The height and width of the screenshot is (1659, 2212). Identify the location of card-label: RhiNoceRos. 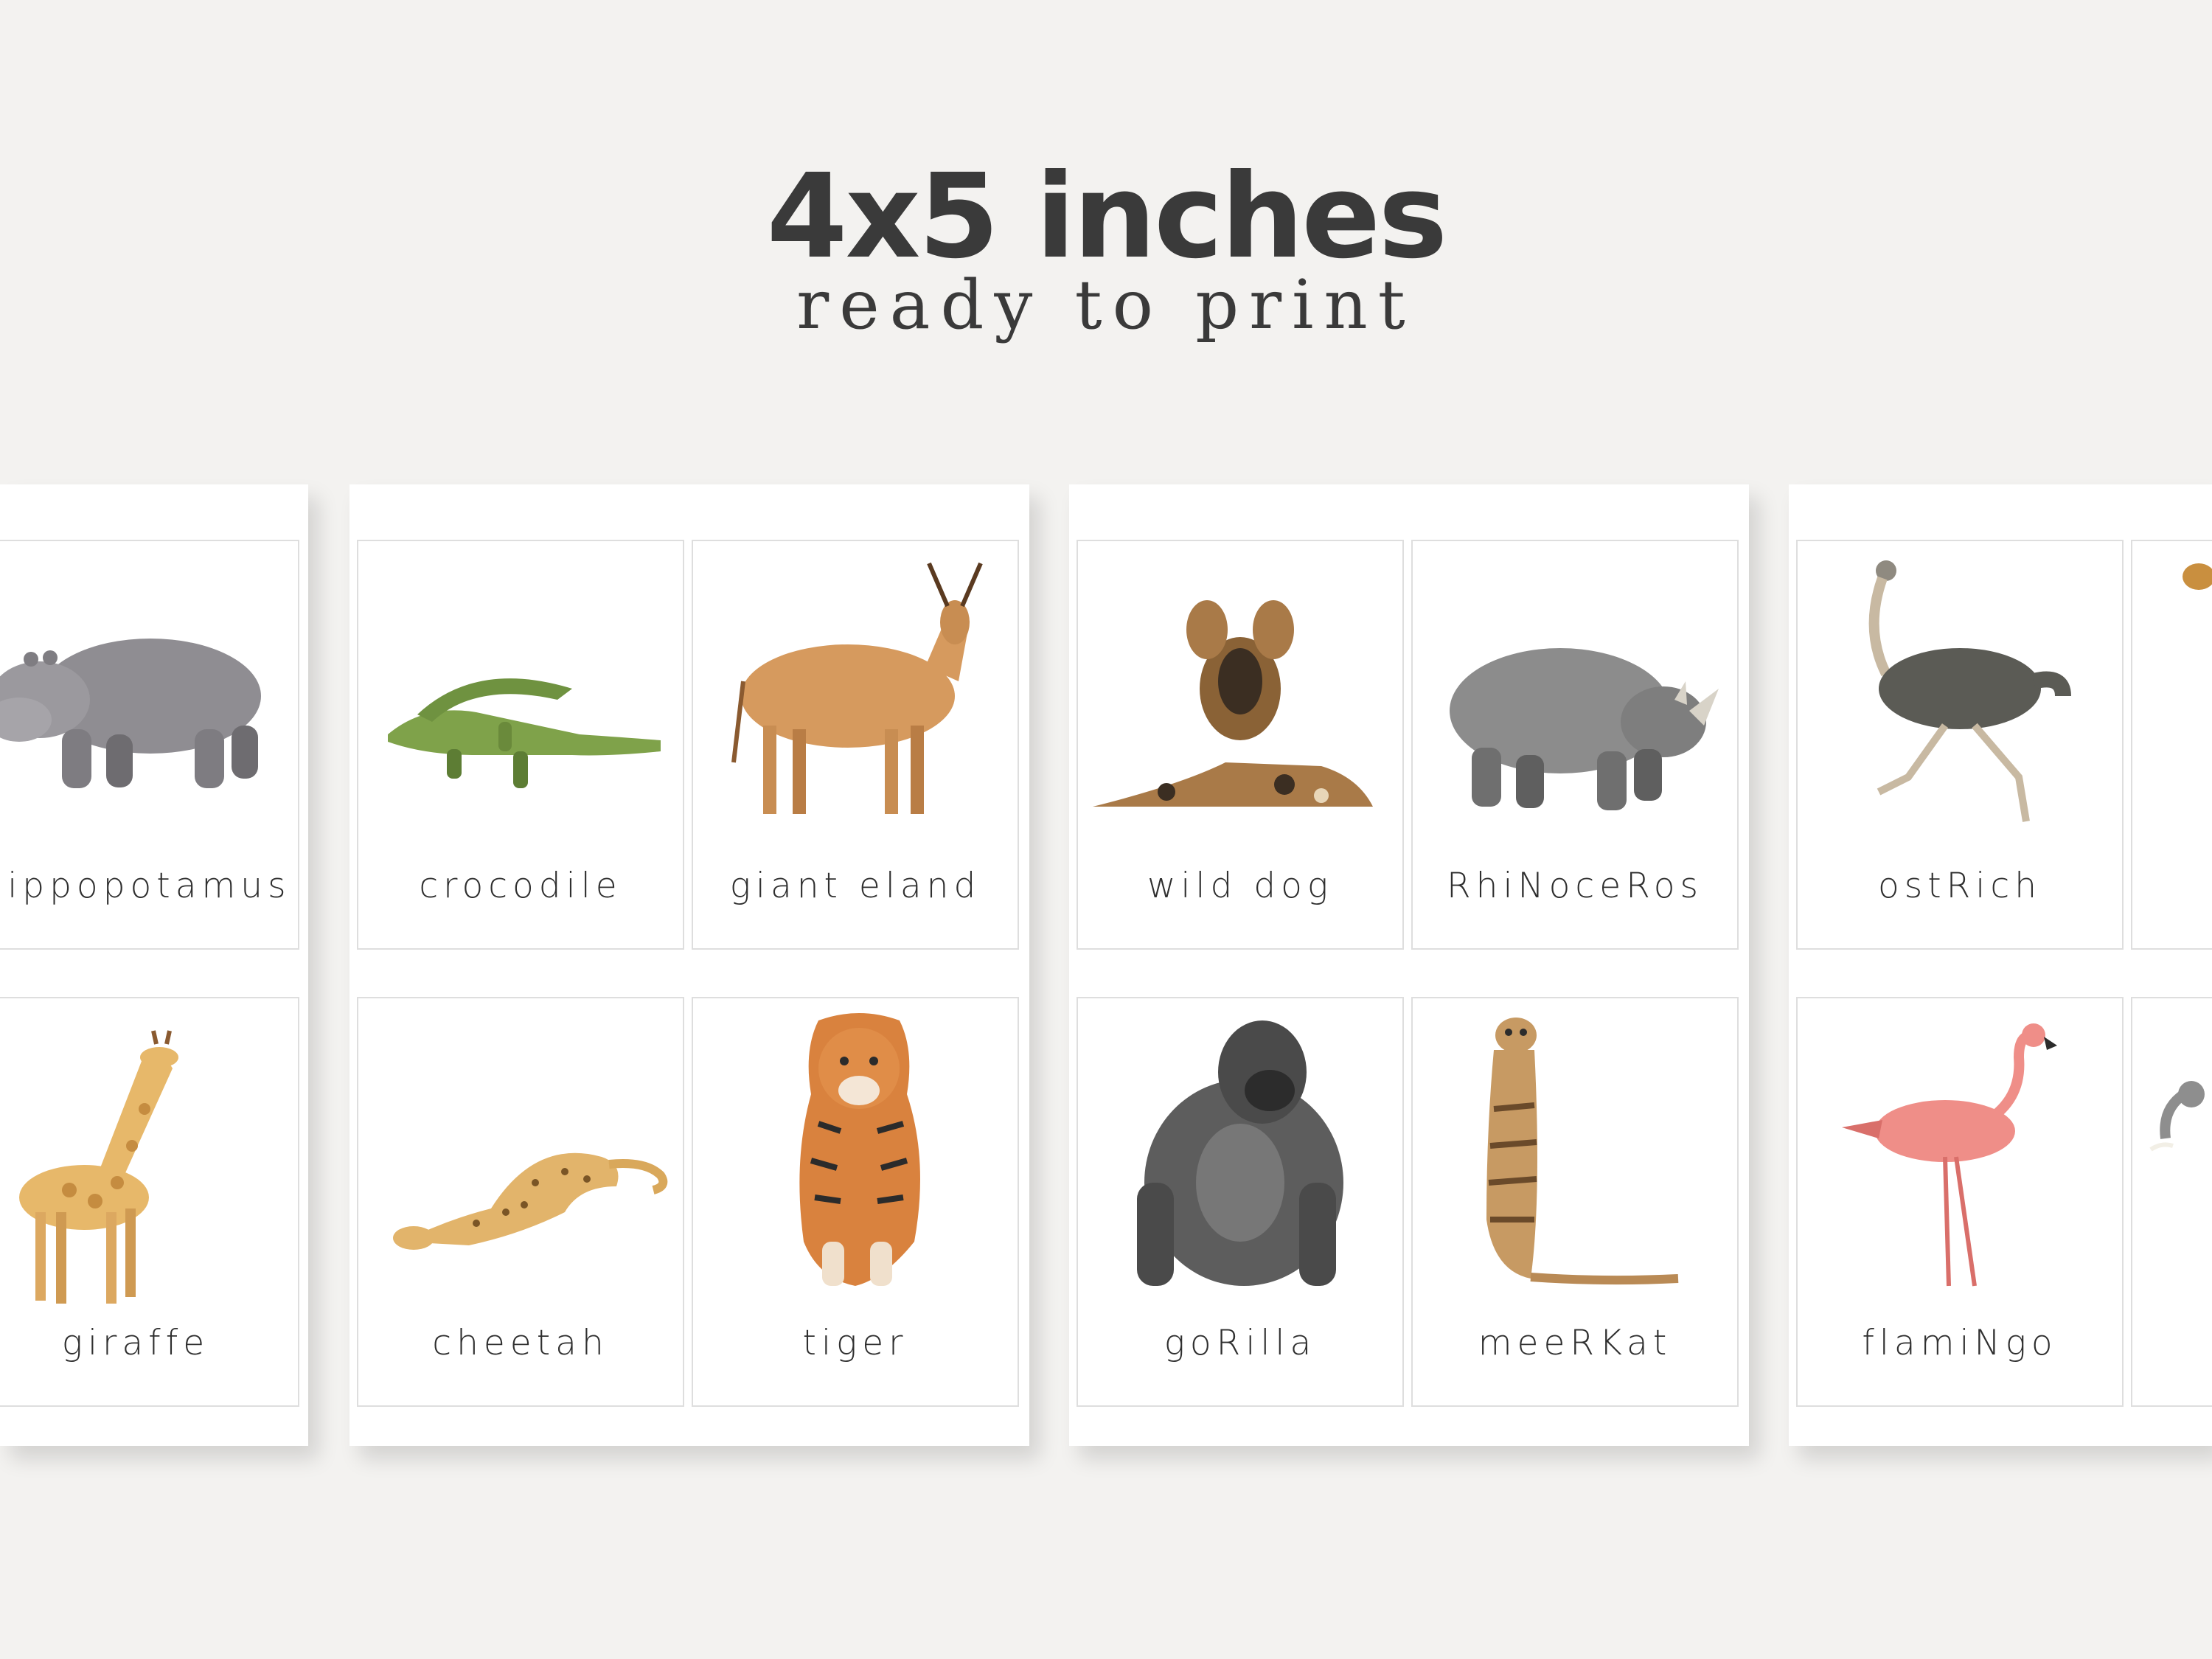
(1575, 886).